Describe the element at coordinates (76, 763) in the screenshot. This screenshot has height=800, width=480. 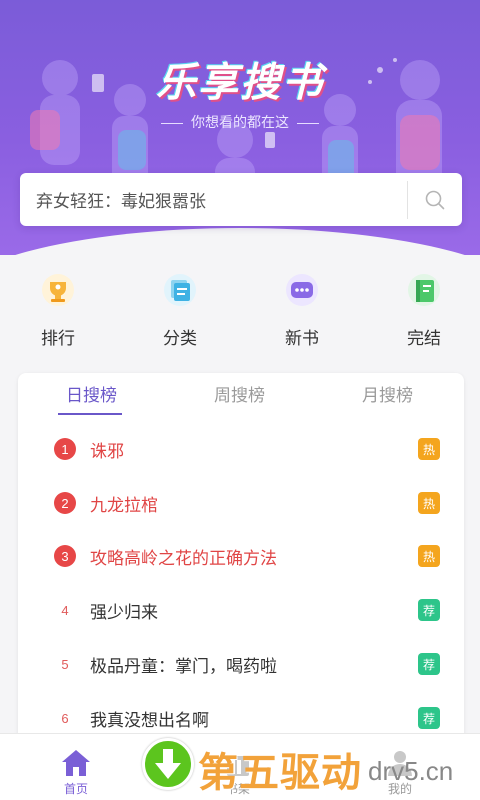
I see `home-icon` at that location.